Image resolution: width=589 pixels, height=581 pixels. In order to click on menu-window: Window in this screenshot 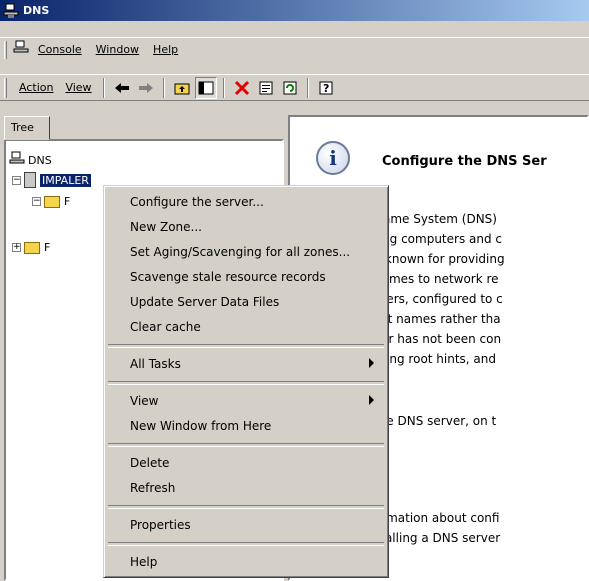, I will do `click(117, 49)`.